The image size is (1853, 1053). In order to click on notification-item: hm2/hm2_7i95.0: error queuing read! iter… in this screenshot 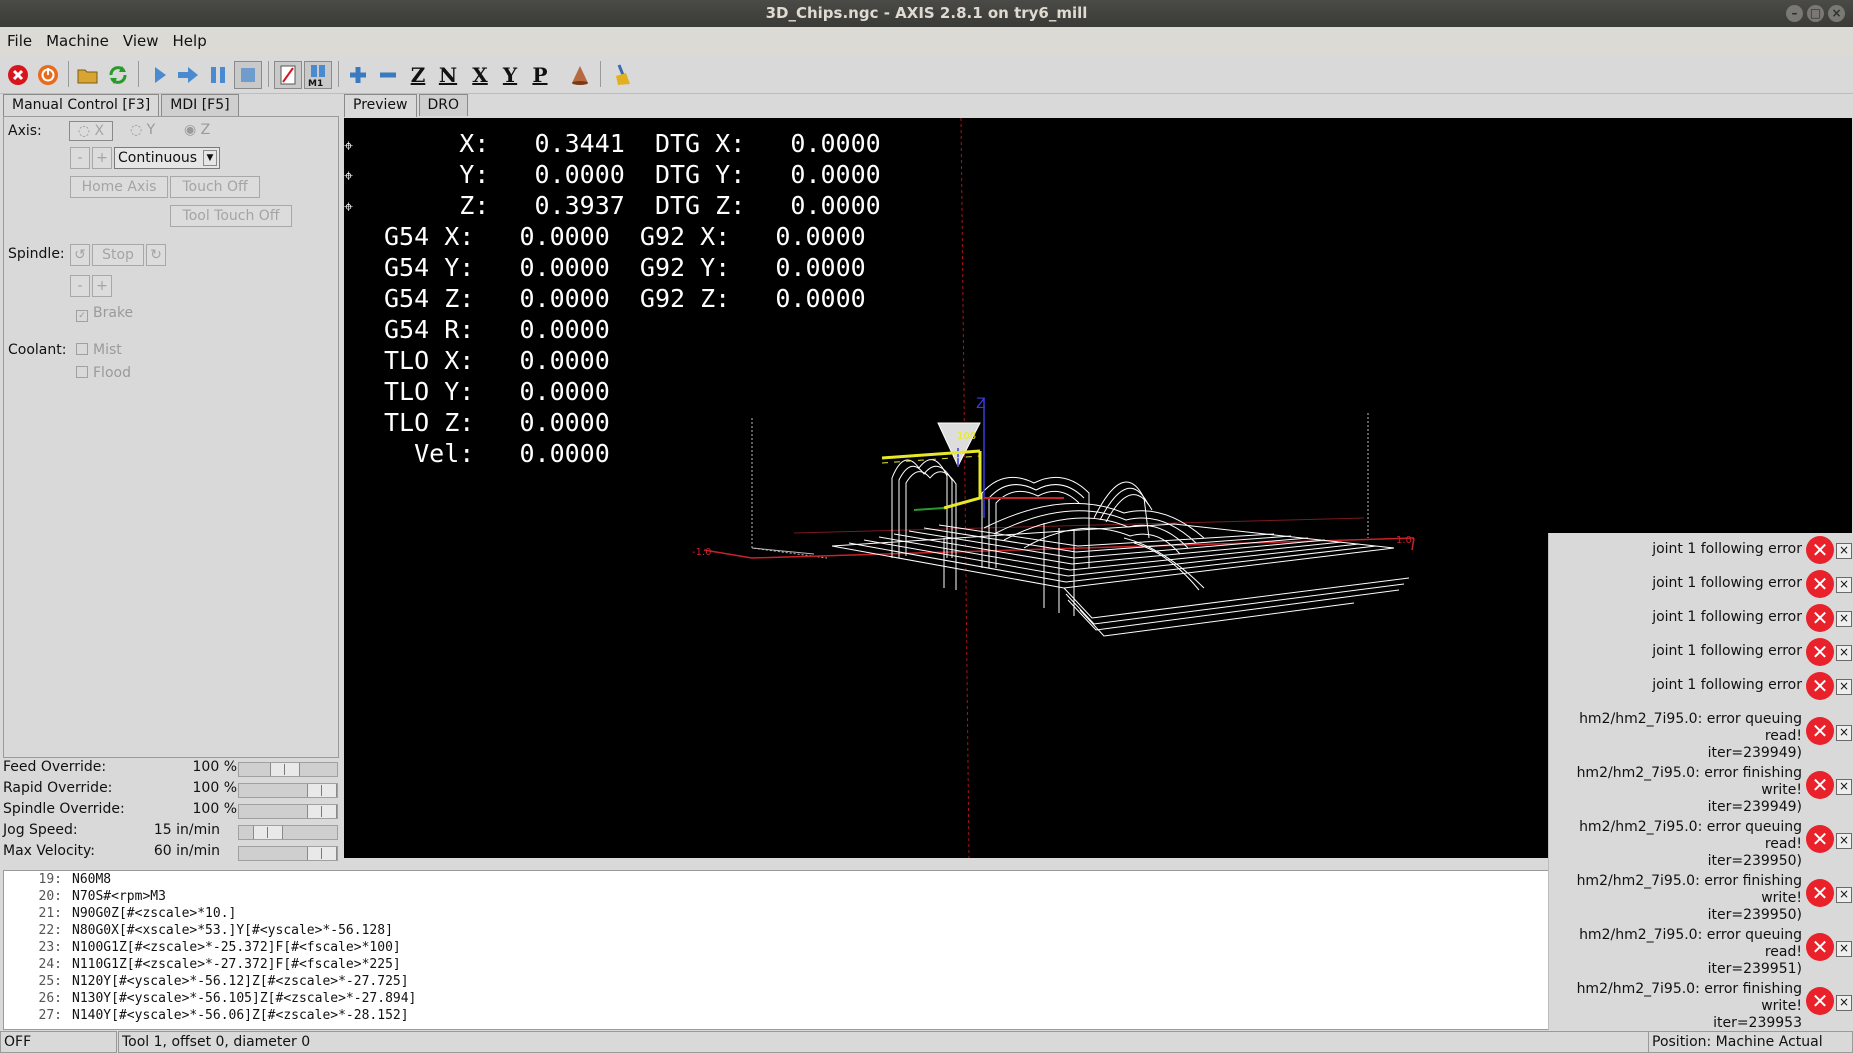, I will do `click(1701, 840)`.